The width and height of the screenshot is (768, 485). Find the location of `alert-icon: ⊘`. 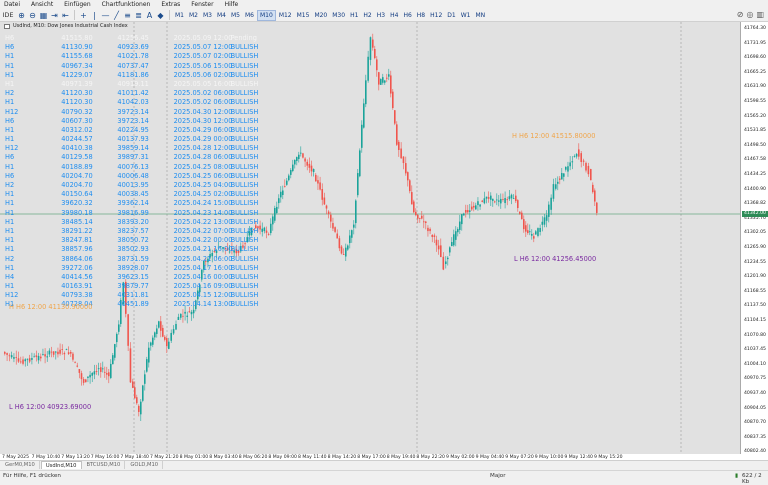

alert-icon: ⊘ is located at coordinates (740, 14).